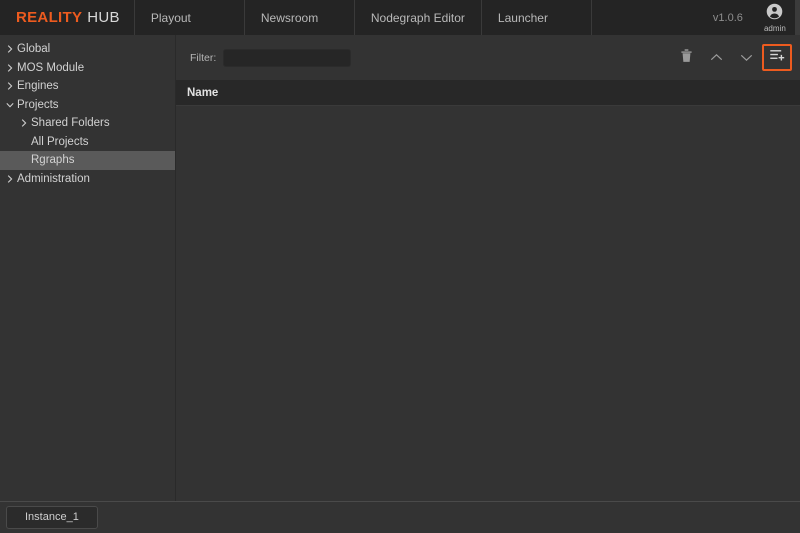 The height and width of the screenshot is (533, 800). I want to click on filter-label: Filter:, so click(203, 57).